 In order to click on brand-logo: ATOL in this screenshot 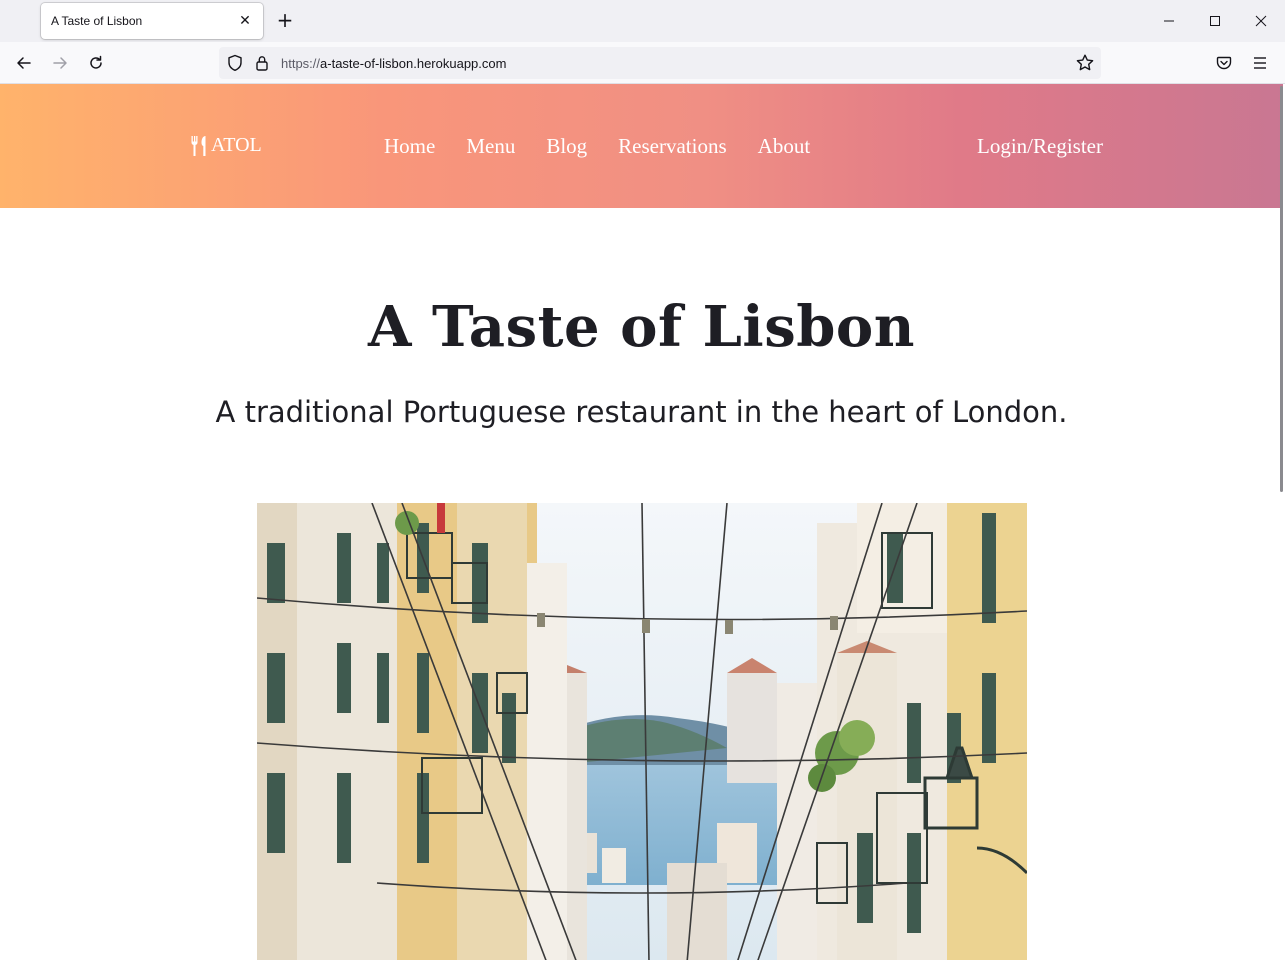, I will do `click(226, 145)`.